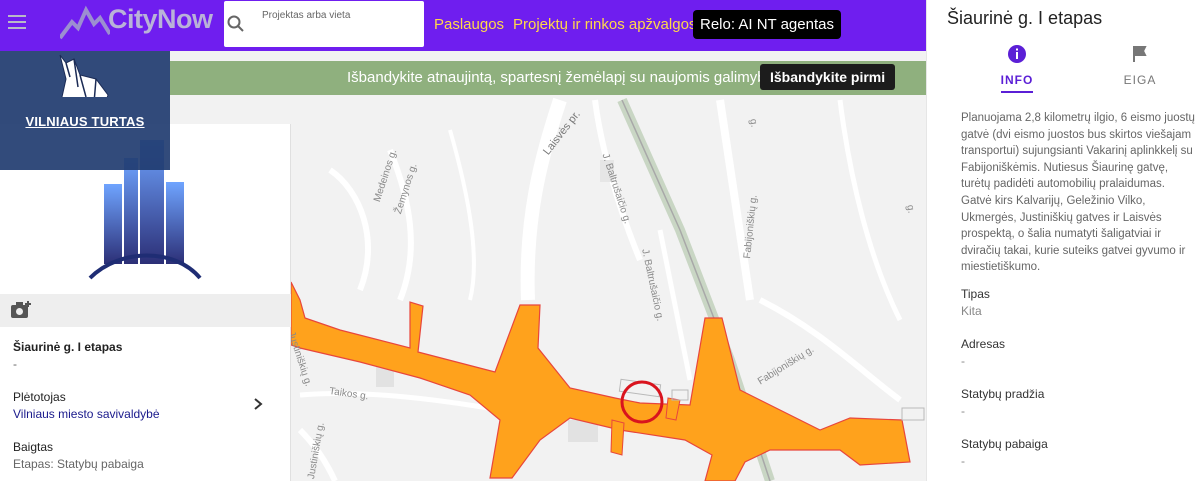 The width and height of the screenshot is (1200, 481). I want to click on address-label: Adresas, so click(983, 344).